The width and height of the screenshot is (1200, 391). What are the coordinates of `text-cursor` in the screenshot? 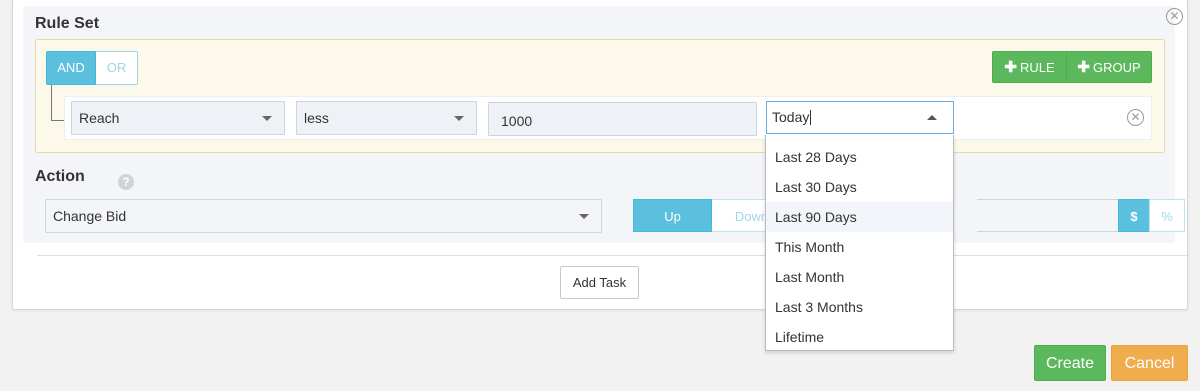 It's located at (811, 117).